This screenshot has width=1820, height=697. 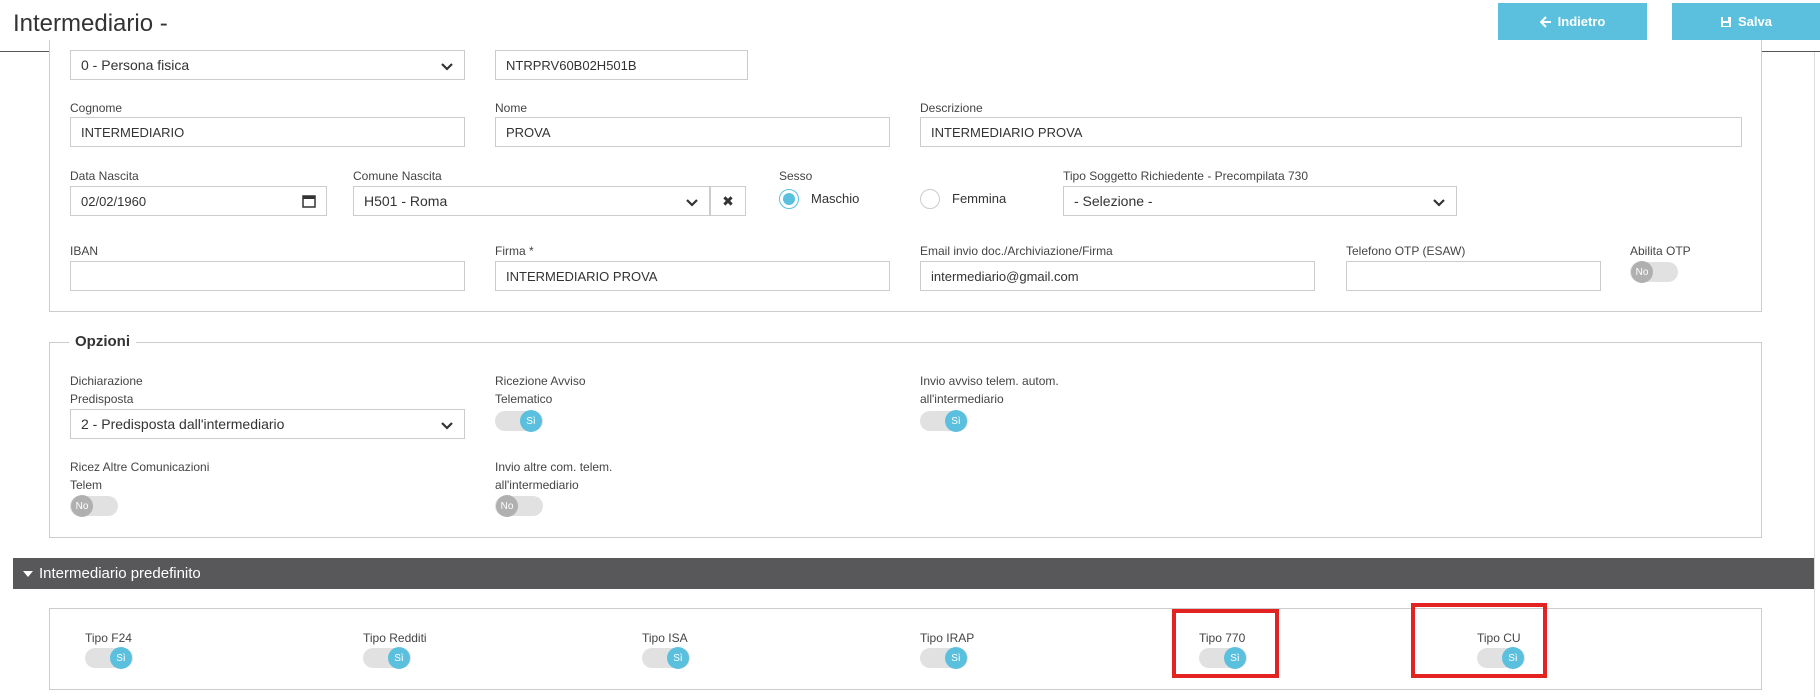 What do you see at coordinates (1660, 251) in the screenshot?
I see `abilita-otp-label: Abilita OTP` at bounding box center [1660, 251].